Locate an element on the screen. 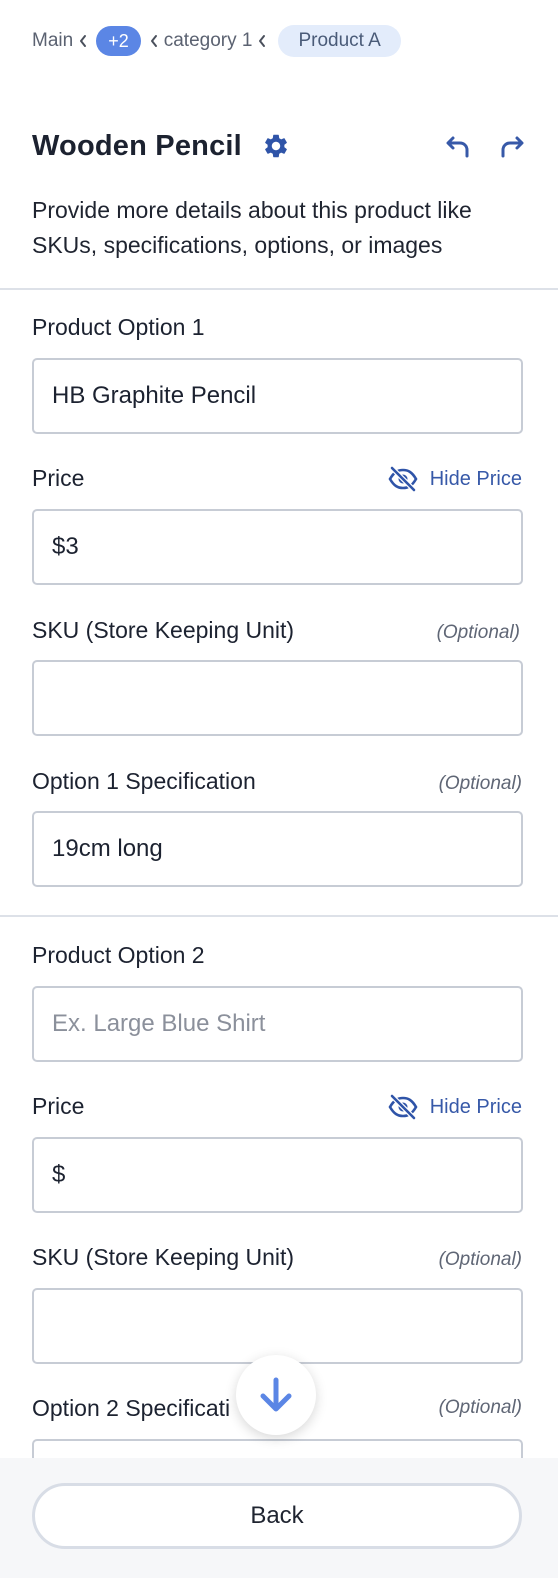  breadcrumb-collapsed-count: +2 is located at coordinates (118, 41).